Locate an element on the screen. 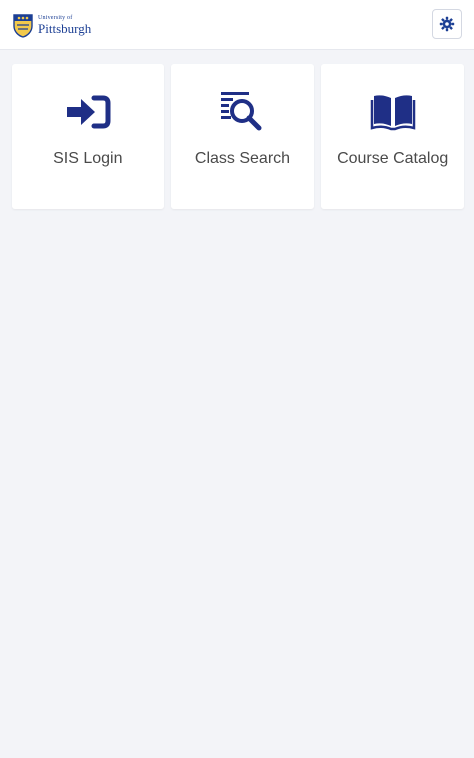 The image size is (474, 758). university-seal-icon is located at coordinates (23, 26).